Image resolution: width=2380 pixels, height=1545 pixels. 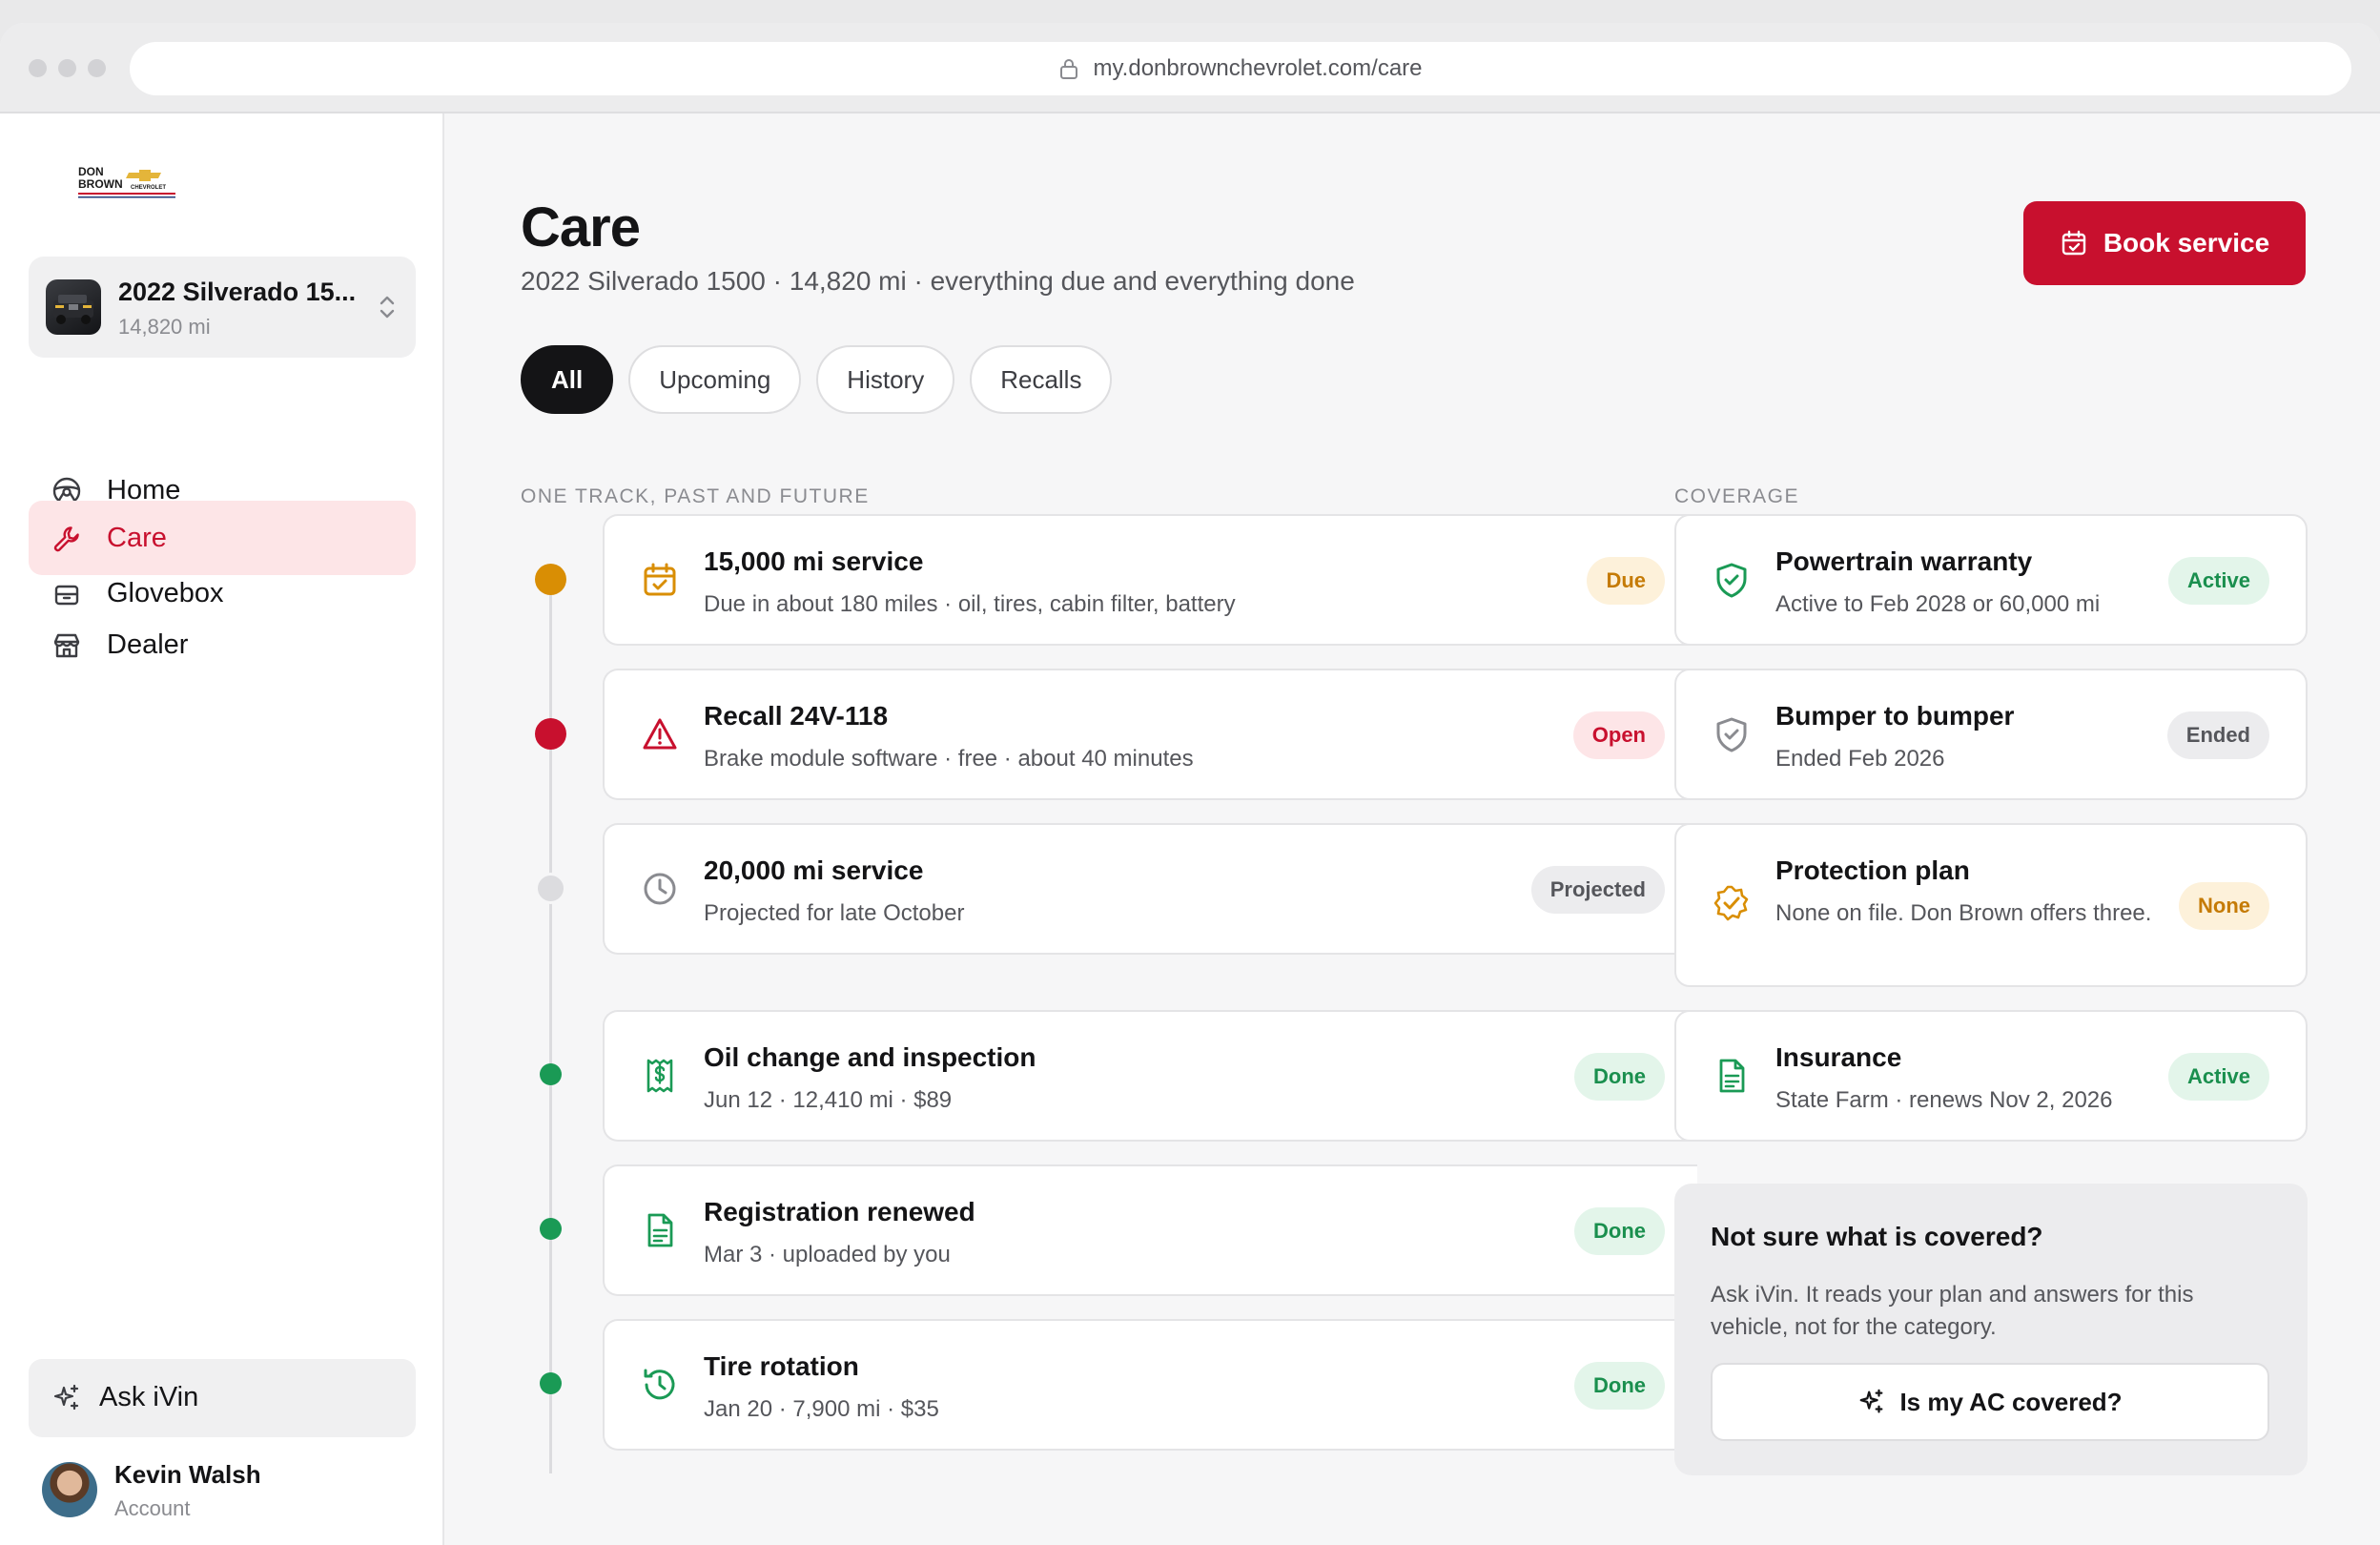 What do you see at coordinates (550, 888) in the screenshot?
I see `timeline-dot-projected` at bounding box center [550, 888].